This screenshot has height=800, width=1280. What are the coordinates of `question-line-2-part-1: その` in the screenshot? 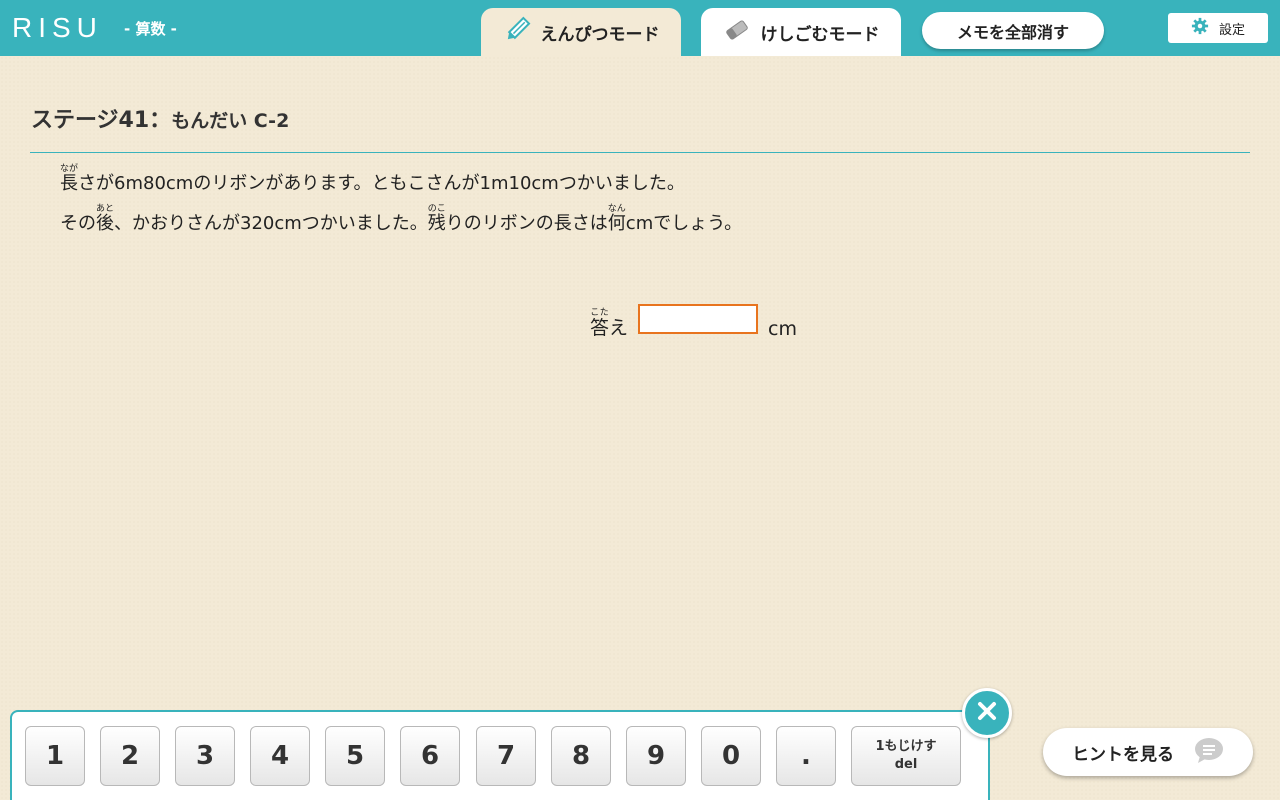 It's located at (78, 223).